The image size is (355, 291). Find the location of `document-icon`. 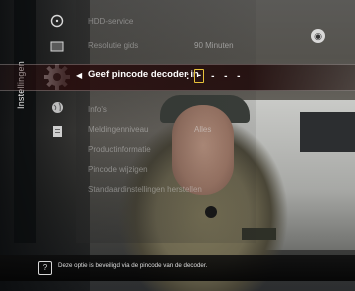

document-icon is located at coordinates (57, 131).